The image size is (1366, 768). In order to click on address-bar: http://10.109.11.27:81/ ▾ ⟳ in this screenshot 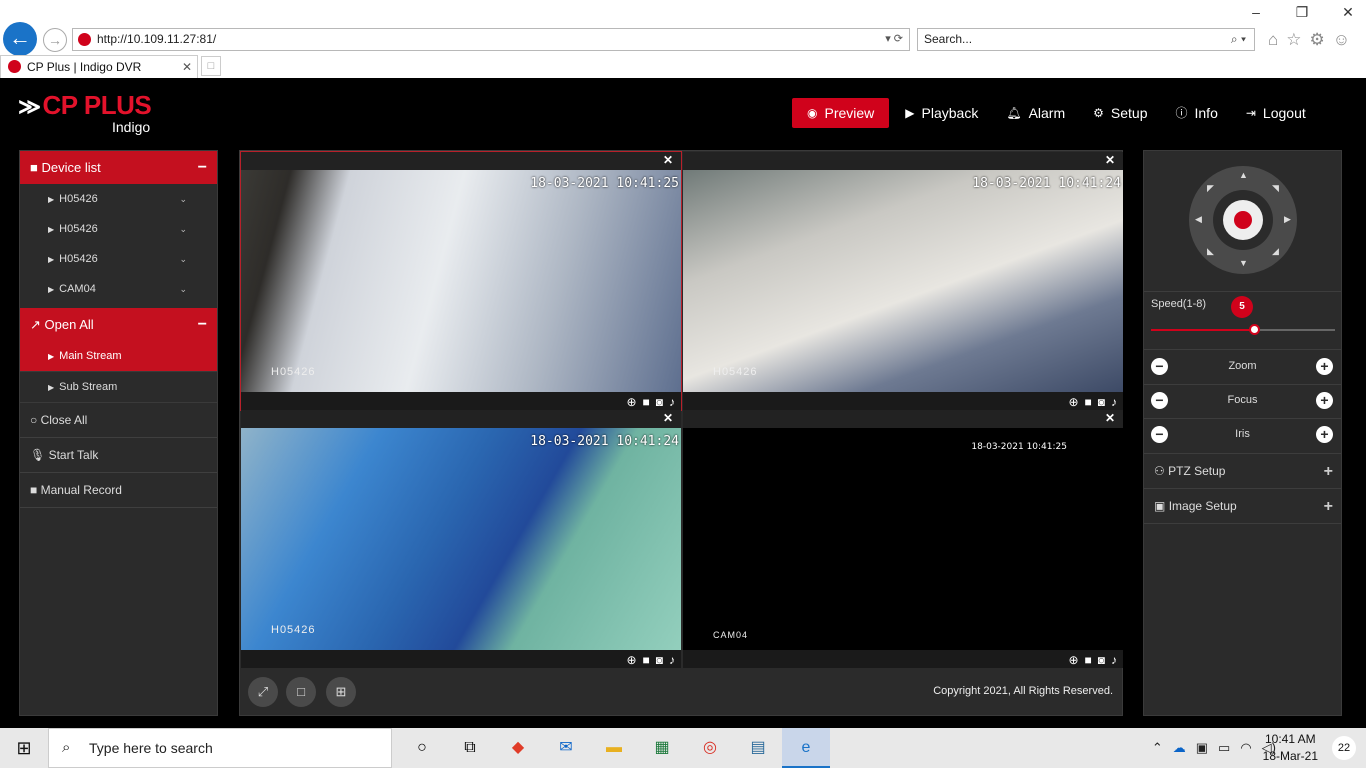, I will do `click(491, 39)`.